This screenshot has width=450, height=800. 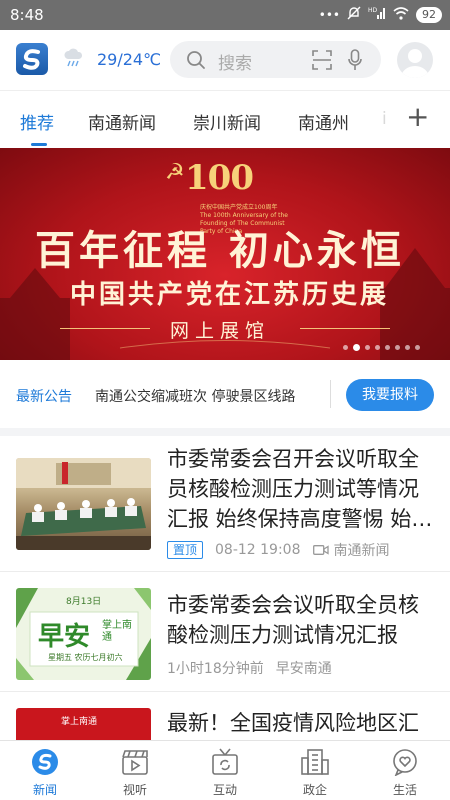 What do you see at coordinates (381, 347) in the screenshot?
I see `carousel-dots` at bounding box center [381, 347].